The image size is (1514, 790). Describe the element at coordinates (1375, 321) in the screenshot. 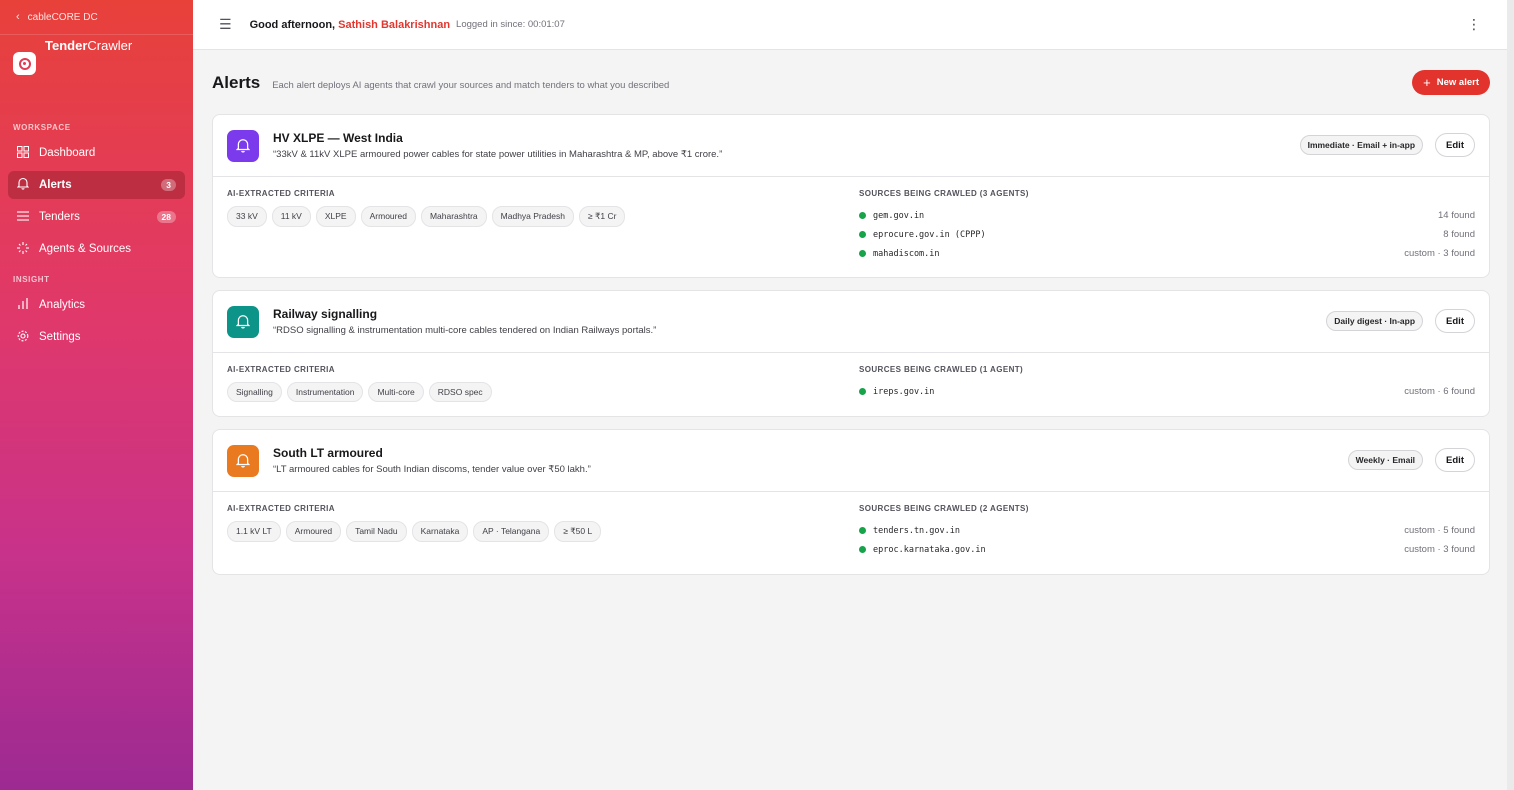

I see `frequency-badge: Daily digest · In-app` at that location.